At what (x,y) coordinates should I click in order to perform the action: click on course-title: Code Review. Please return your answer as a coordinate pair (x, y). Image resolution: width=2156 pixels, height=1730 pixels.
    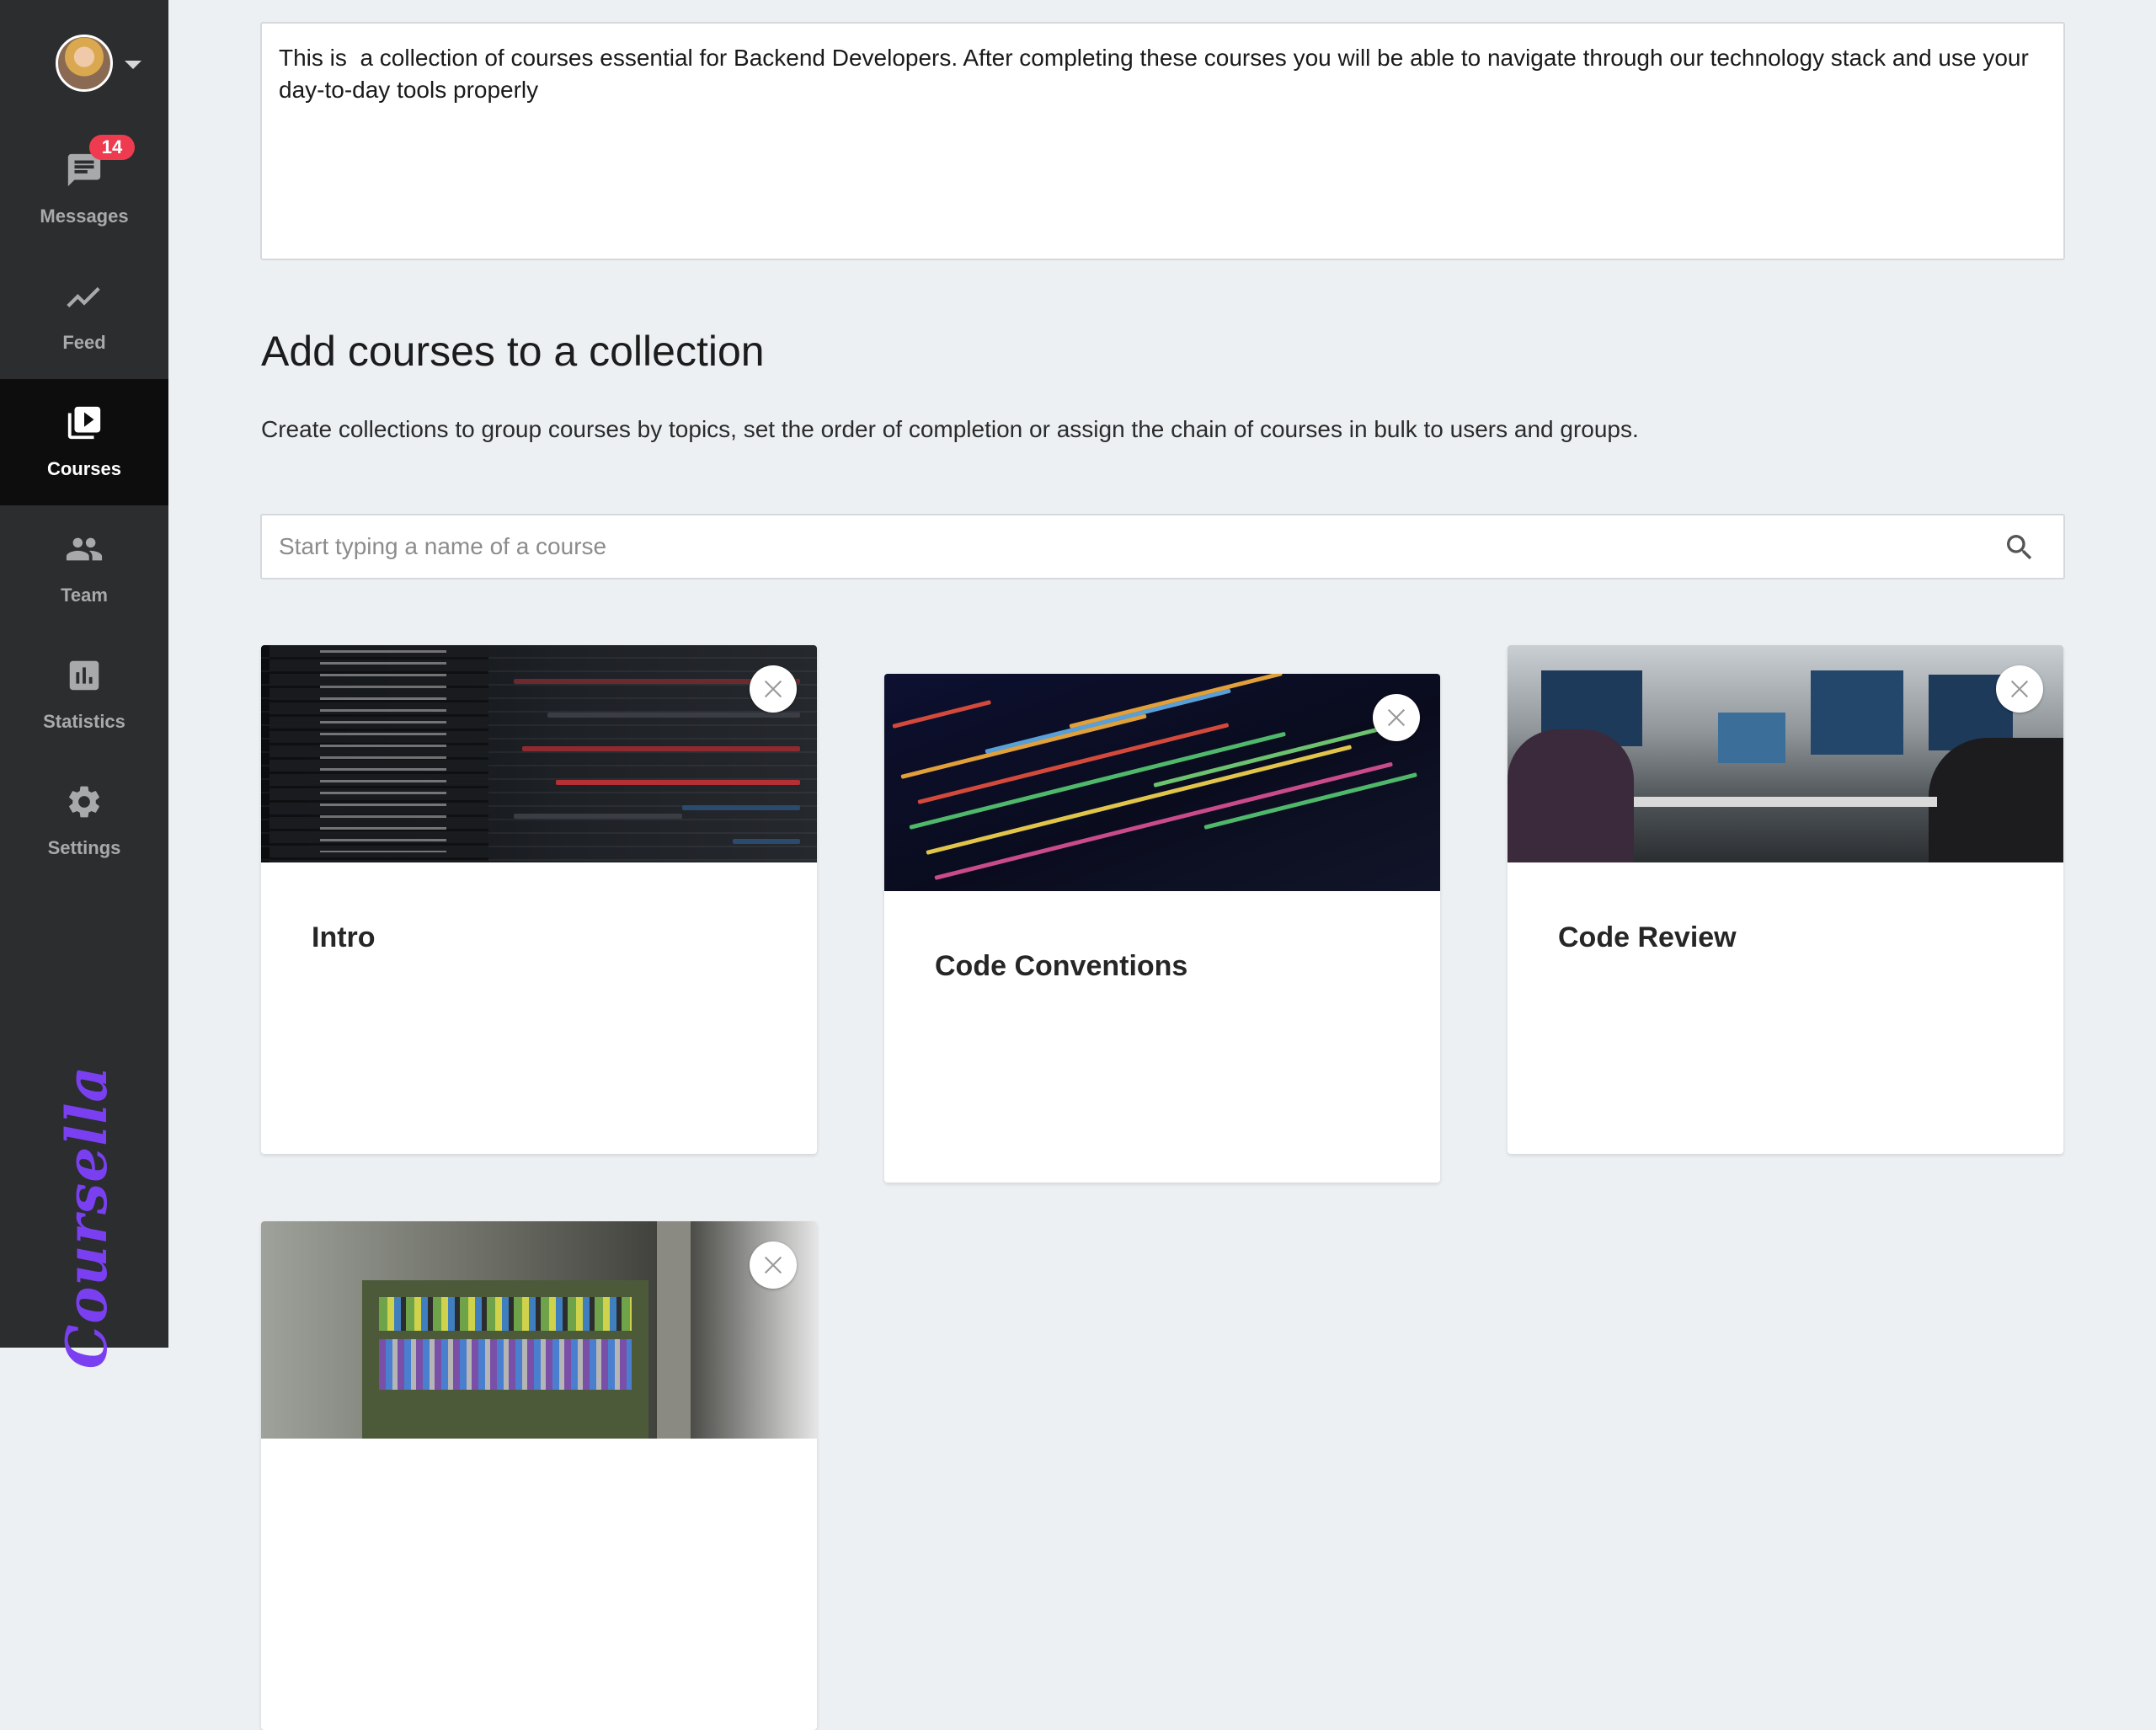
    Looking at the image, I should click on (1647, 937).